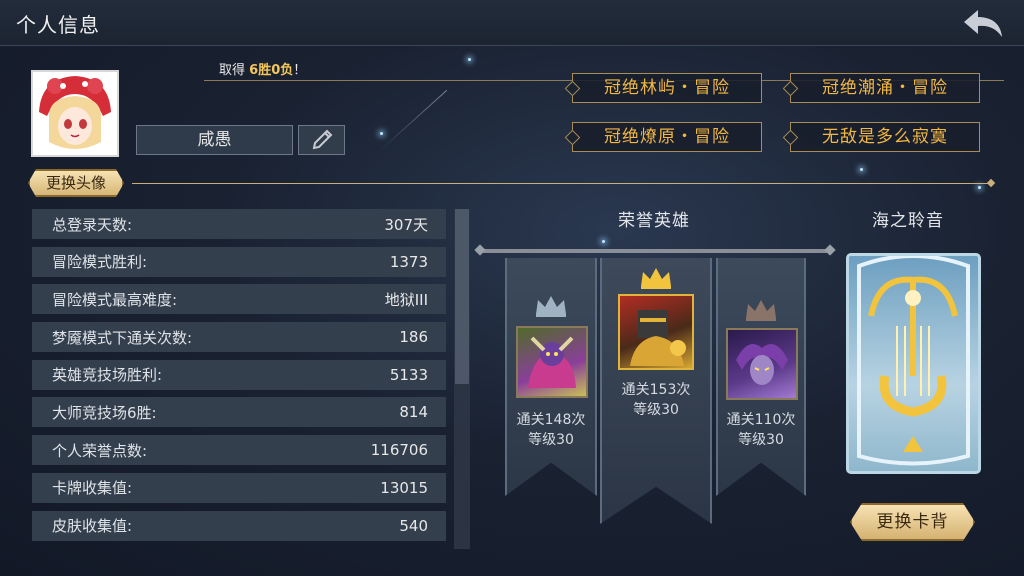 The width and height of the screenshot is (1024, 576). I want to click on title-tag: 无敌是多么寂寞, so click(885, 137).